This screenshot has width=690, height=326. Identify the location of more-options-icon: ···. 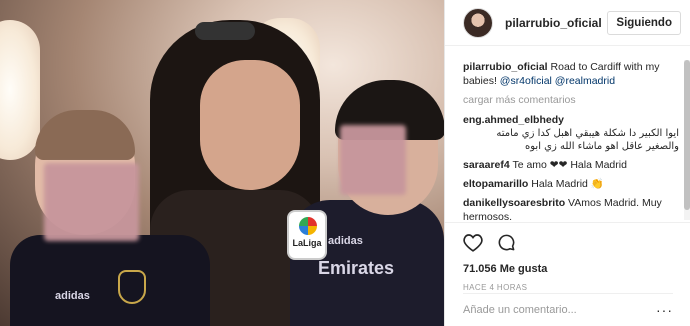
(664, 310).